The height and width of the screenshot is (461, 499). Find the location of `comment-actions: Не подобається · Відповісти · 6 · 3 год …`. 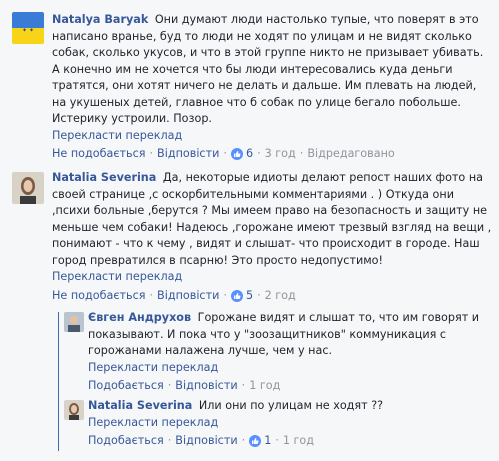

comment-actions: Не подобається · Відповісти · 6 · 3 год … is located at coordinates (272, 154).